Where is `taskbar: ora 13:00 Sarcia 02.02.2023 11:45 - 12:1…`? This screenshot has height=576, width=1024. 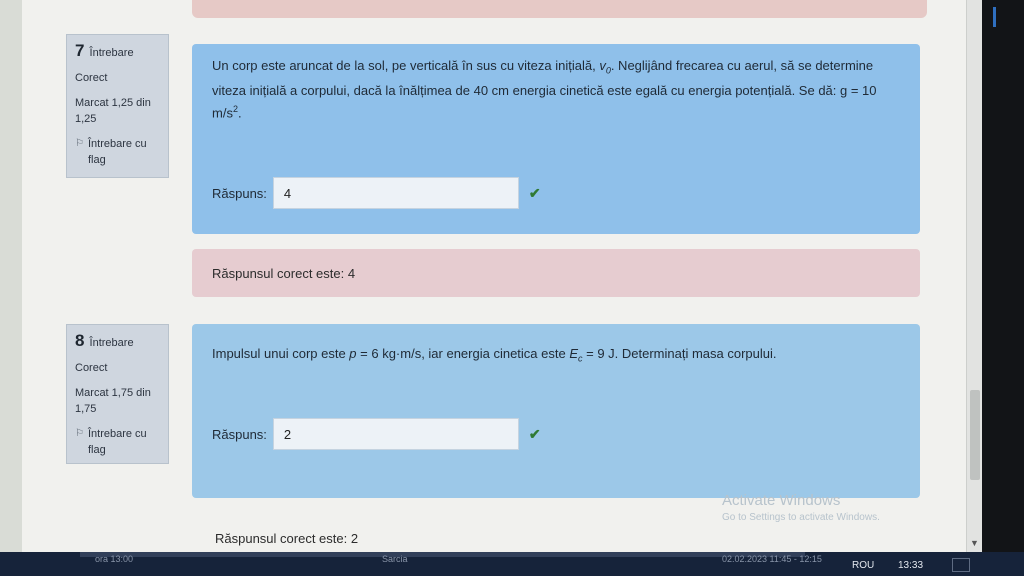
taskbar: ora 13:00 Sarcia 02.02.2023 11:45 - 12:1… is located at coordinates (512, 564).